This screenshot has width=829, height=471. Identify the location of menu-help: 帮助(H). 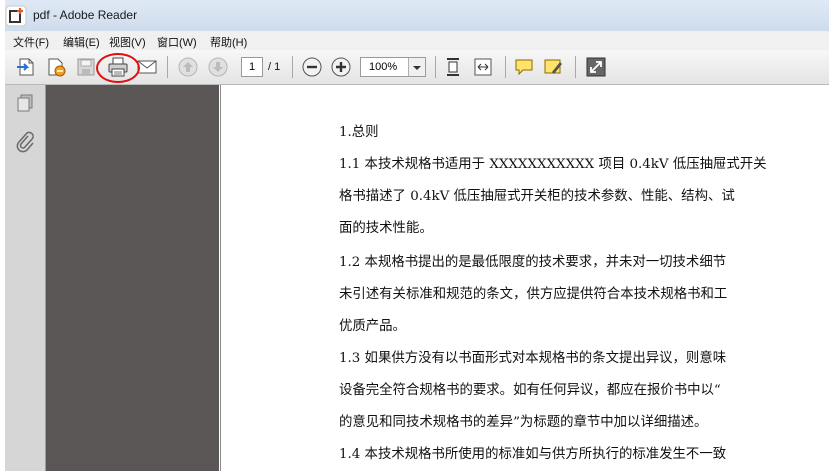
(228, 42).